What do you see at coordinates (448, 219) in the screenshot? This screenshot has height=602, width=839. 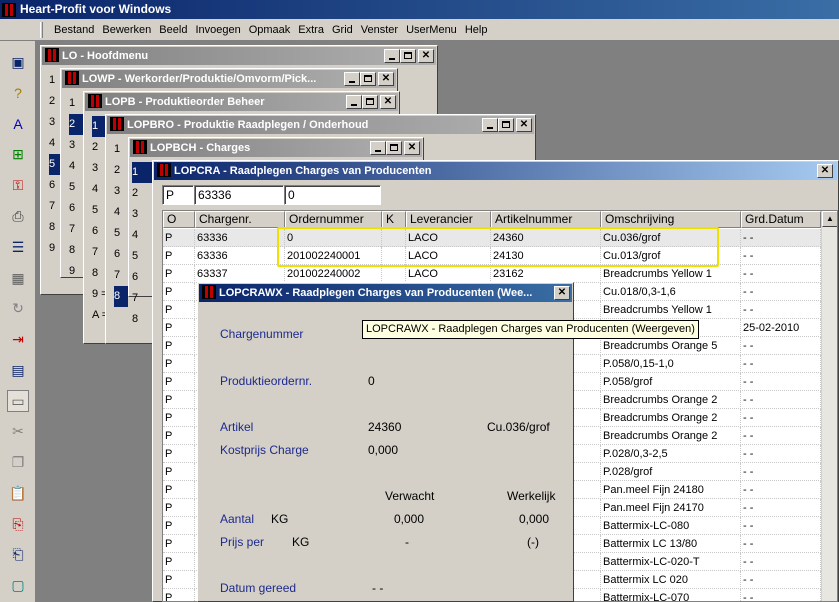 I see `column-header: Leverancier` at bounding box center [448, 219].